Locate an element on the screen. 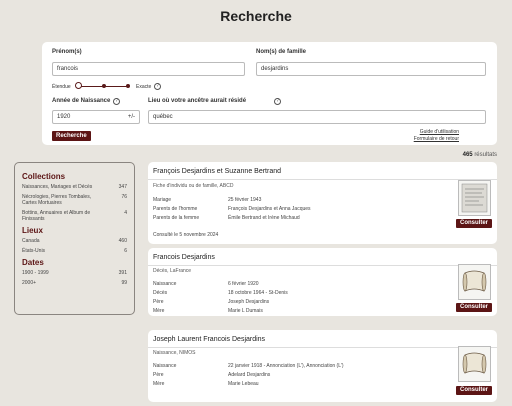 This screenshot has width=512, height=406. field-value: 25 février 1943 is located at coordinates (245, 200).